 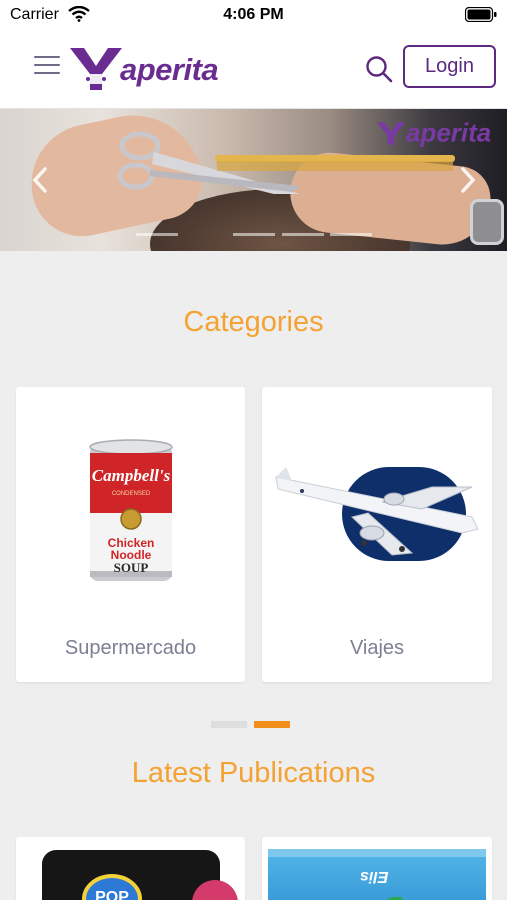 What do you see at coordinates (215, 890) in the screenshot?
I see `candy-decoration` at bounding box center [215, 890].